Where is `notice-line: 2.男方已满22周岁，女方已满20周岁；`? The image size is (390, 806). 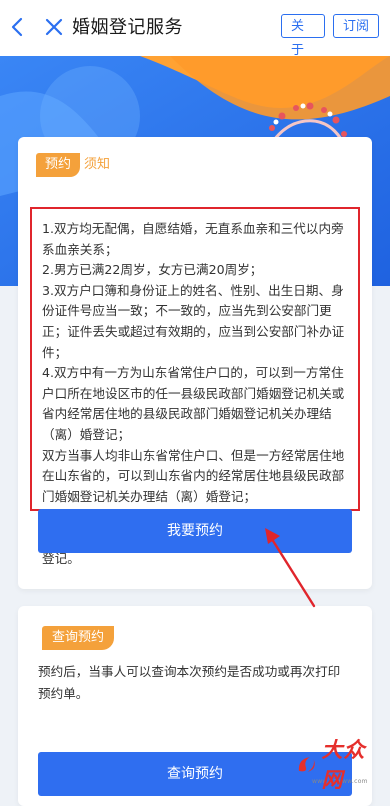 notice-line: 2.男方已满22周岁，女方已满20周岁； is located at coordinates (152, 270).